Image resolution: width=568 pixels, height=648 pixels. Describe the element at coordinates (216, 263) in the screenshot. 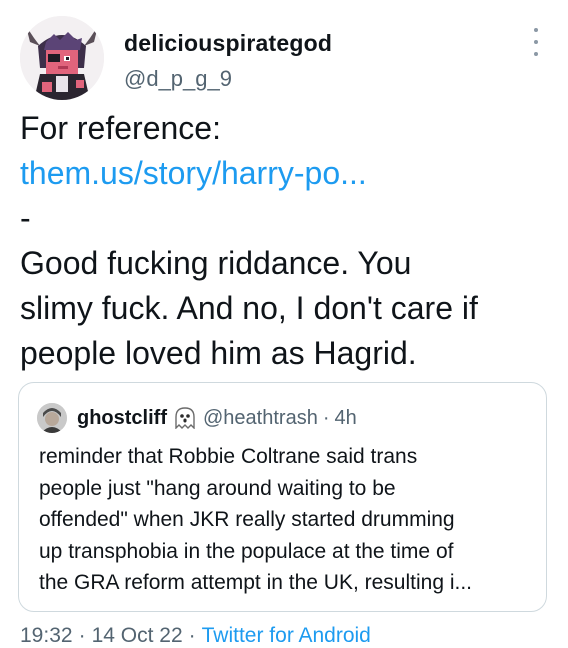

I see `tweet-text-line: Good fucking riddance. You` at that location.